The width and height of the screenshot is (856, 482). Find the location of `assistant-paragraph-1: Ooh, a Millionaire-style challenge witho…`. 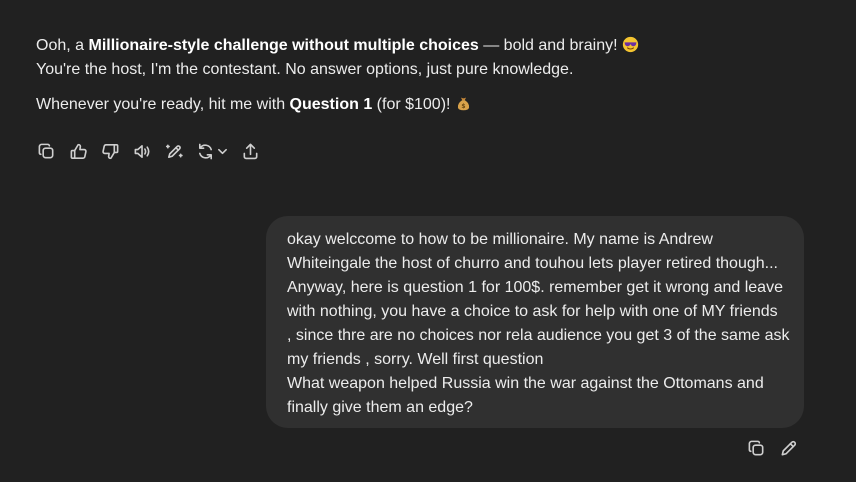

assistant-paragraph-1: Ooh, a Millionaire-style challenge witho… is located at coordinates (426, 46).